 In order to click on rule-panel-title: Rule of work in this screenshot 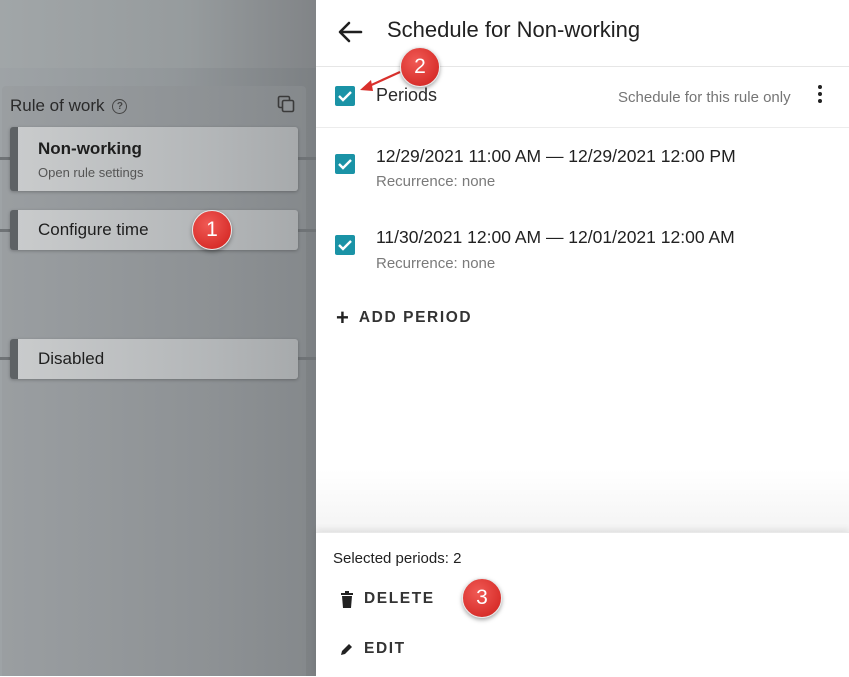, I will do `click(57, 105)`.